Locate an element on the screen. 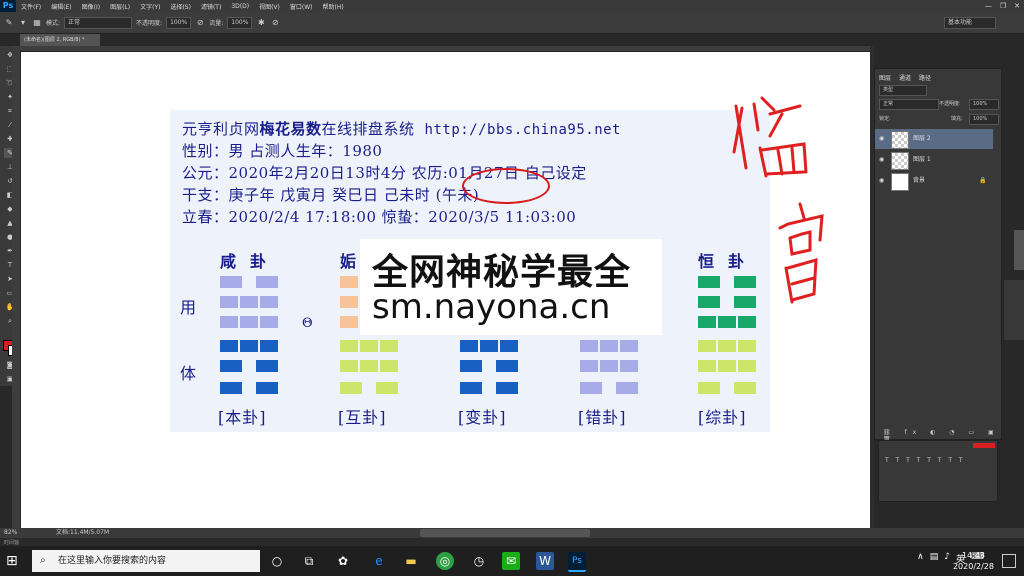 The width and height of the screenshot is (1024, 576). clock-app-icon: ◷ is located at coordinates (479, 561).